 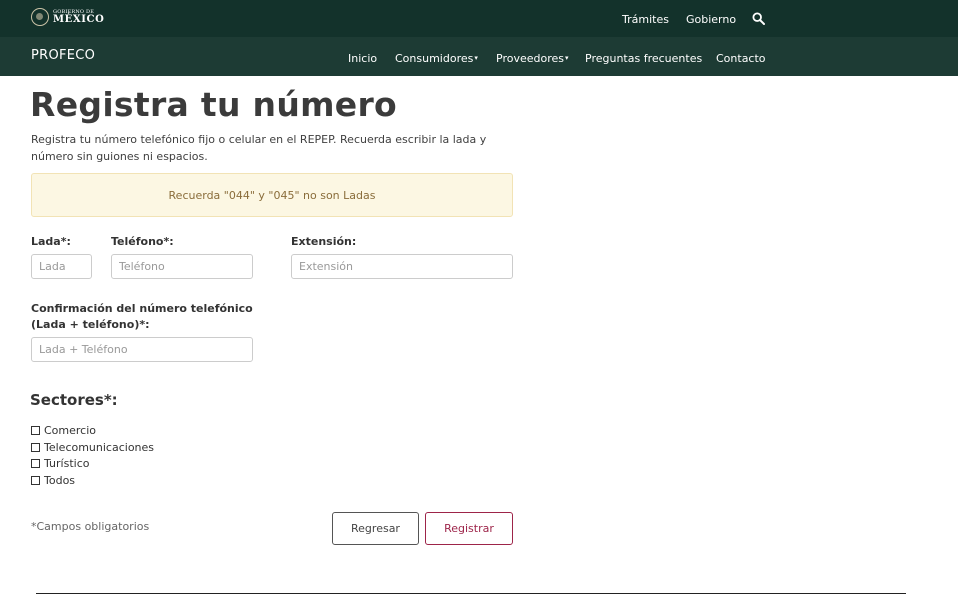 I want to click on sector-checkbox-comercio: Comercio, so click(x=63, y=430).